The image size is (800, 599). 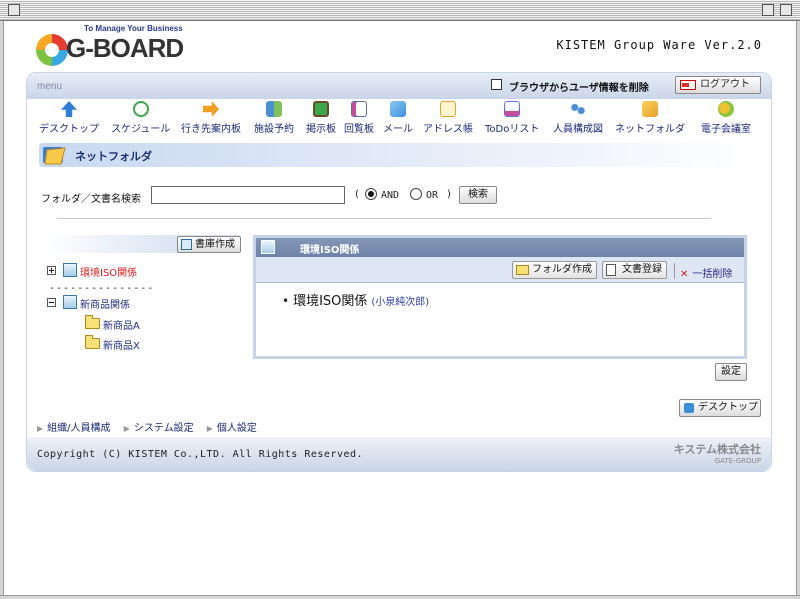 What do you see at coordinates (140, 118) in the screenshot?
I see `nav-item-schedule: スケジュール` at bounding box center [140, 118].